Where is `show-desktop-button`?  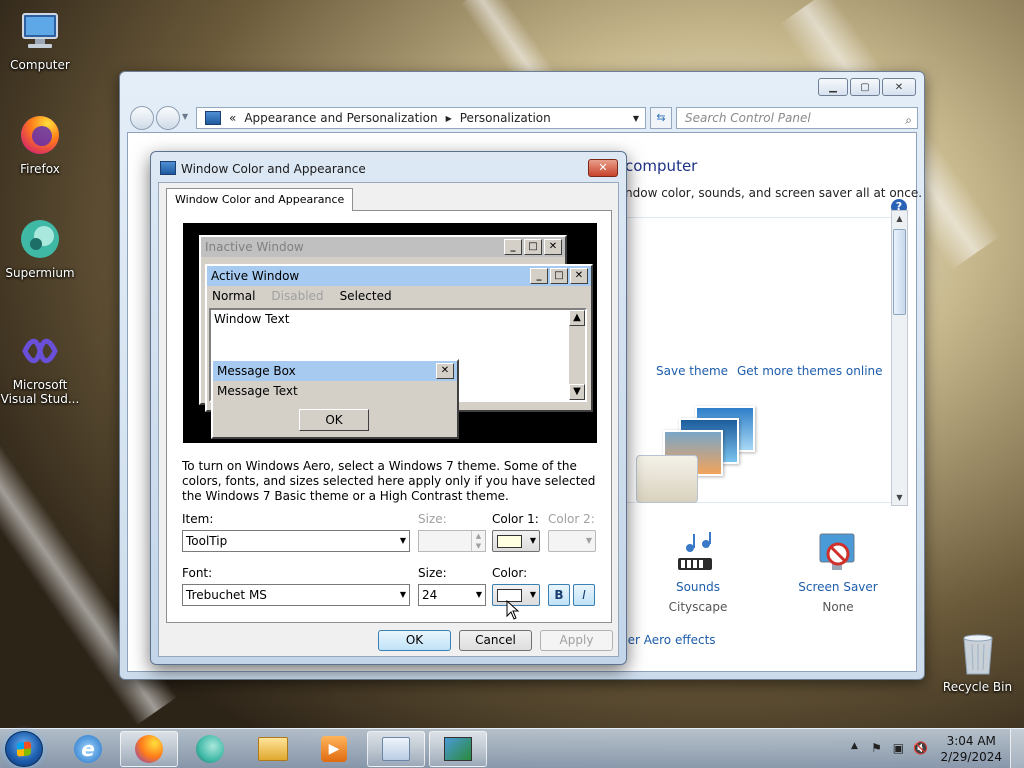 show-desktop-button is located at coordinates (1017, 748).